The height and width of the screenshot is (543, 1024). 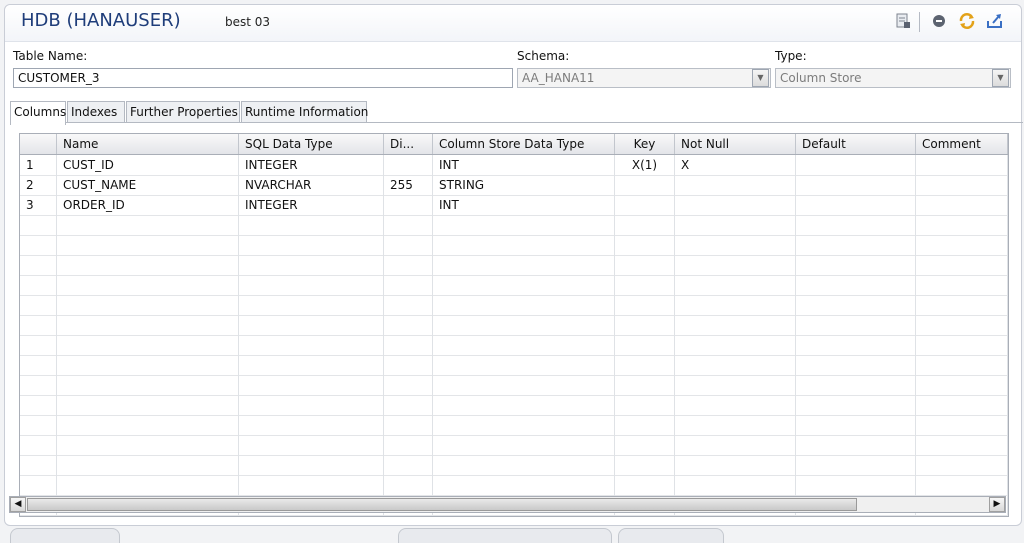 What do you see at coordinates (505, 535) in the screenshot?
I see `bottom-tab-middle` at bounding box center [505, 535].